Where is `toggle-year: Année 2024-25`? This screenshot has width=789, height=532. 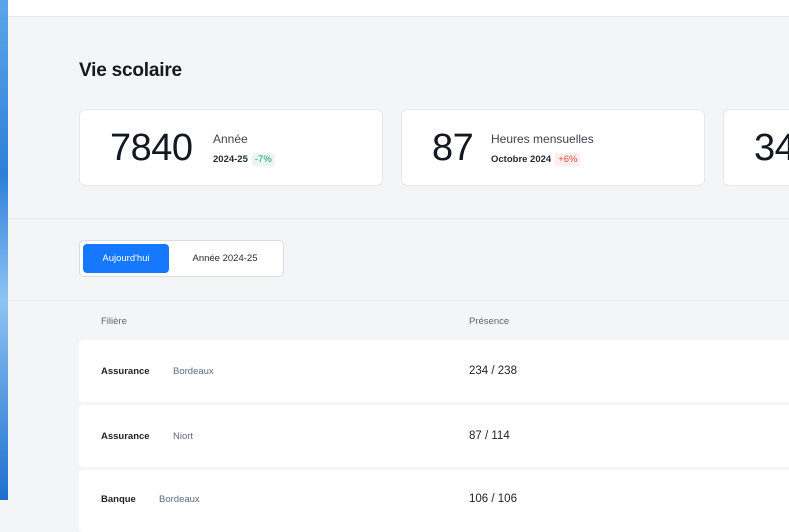
toggle-year: Année 2024-25 is located at coordinates (225, 258).